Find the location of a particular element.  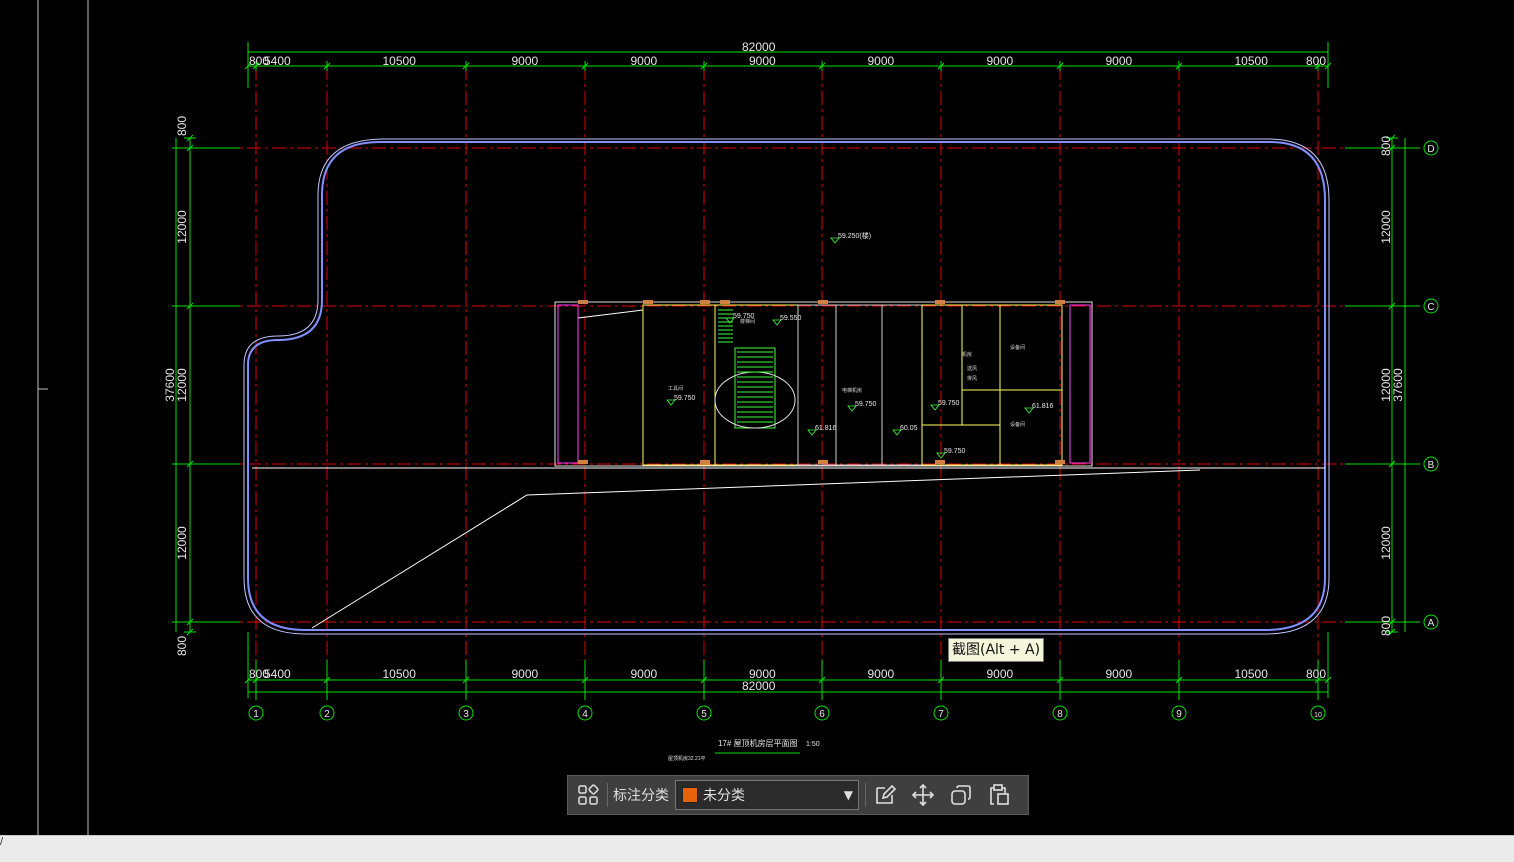

category-color-swatch is located at coordinates (690, 795).